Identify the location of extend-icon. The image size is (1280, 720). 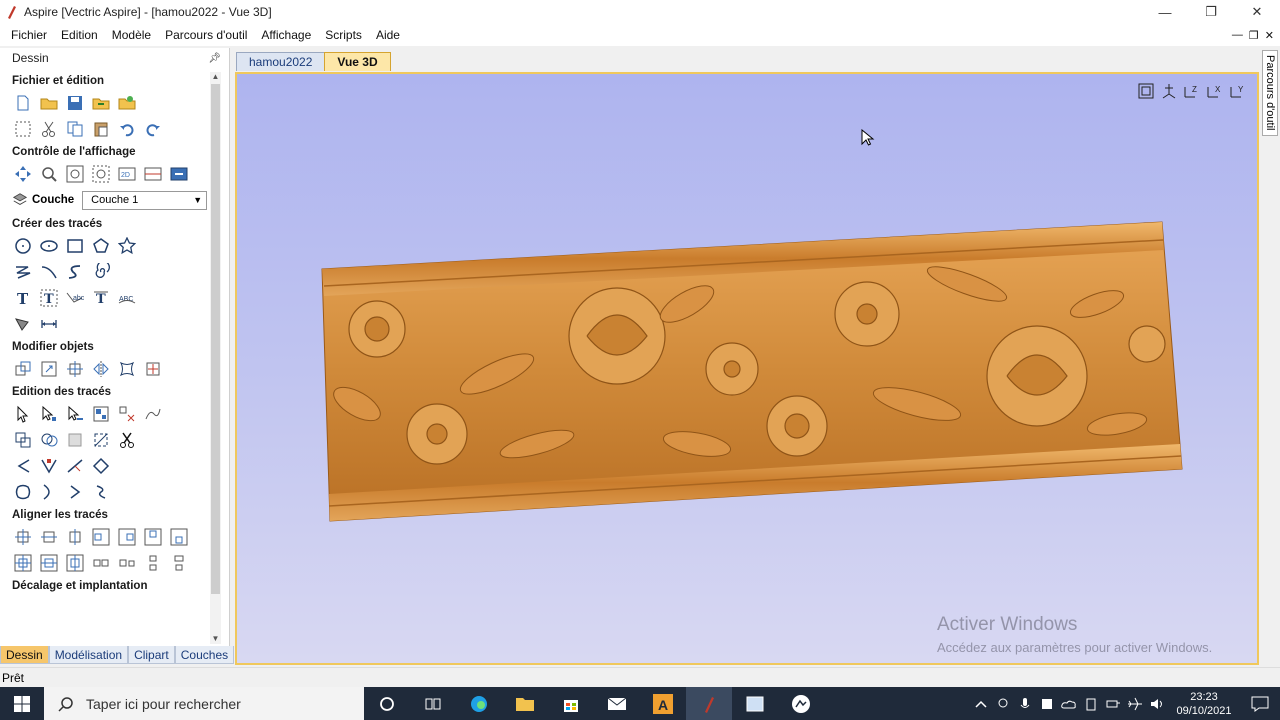
(74, 465).